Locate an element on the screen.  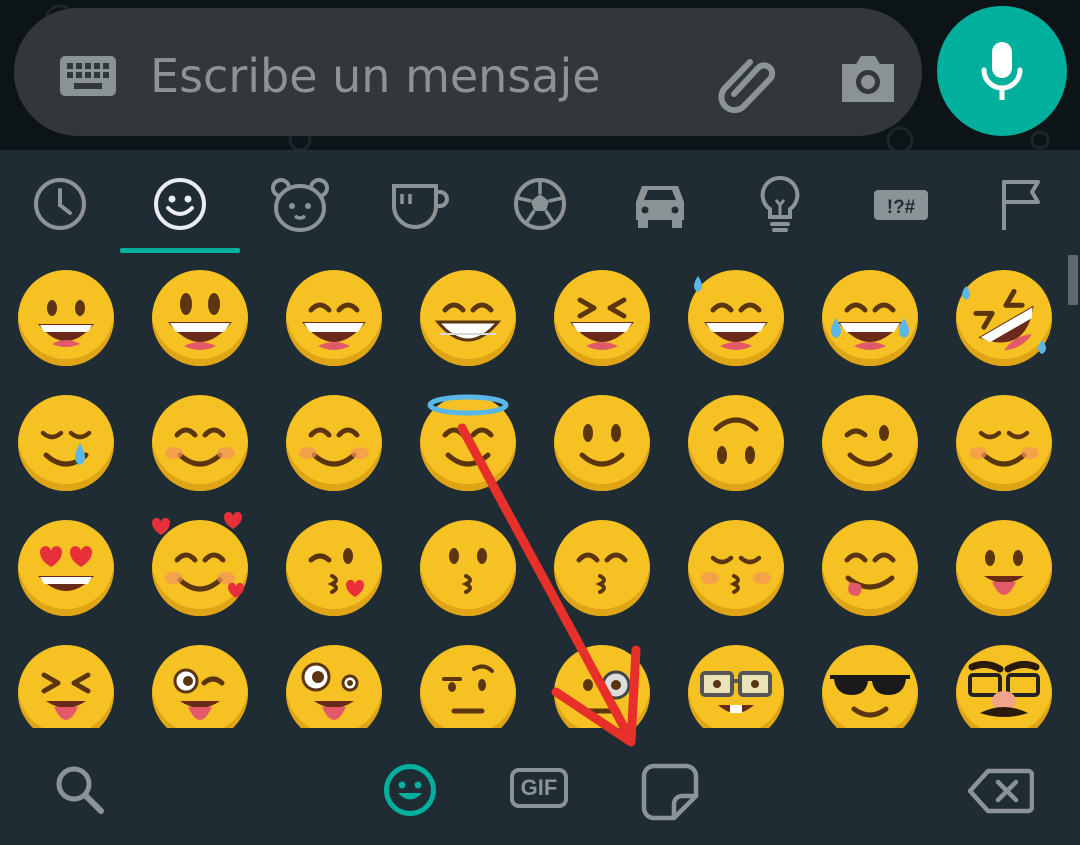
backspace-icon is located at coordinates (1001, 793).